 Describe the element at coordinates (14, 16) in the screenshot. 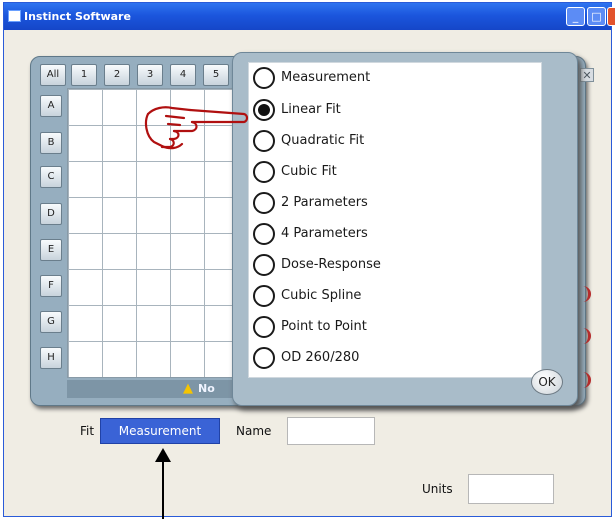

I see `app-icon` at that location.